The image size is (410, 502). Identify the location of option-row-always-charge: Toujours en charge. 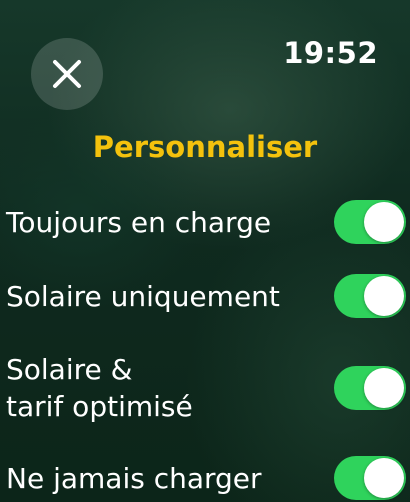
(205, 222).